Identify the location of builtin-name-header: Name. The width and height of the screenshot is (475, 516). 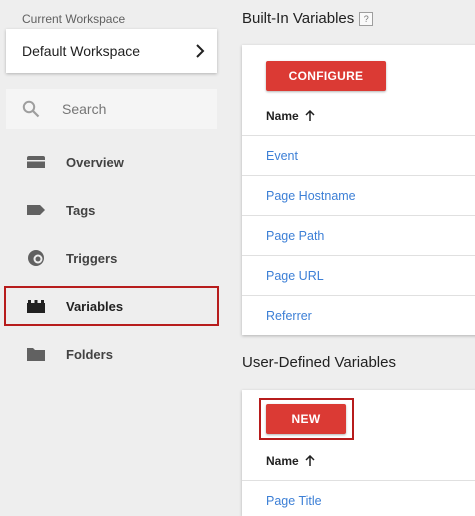
(290, 116).